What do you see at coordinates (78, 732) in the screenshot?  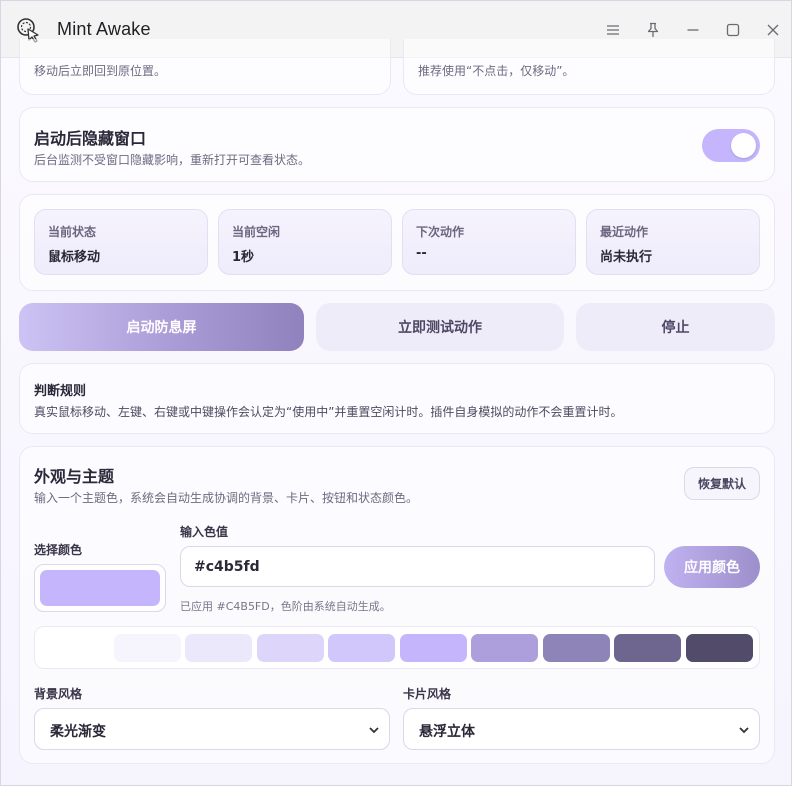 I see `bg-style-value: 柔光渐变` at bounding box center [78, 732].